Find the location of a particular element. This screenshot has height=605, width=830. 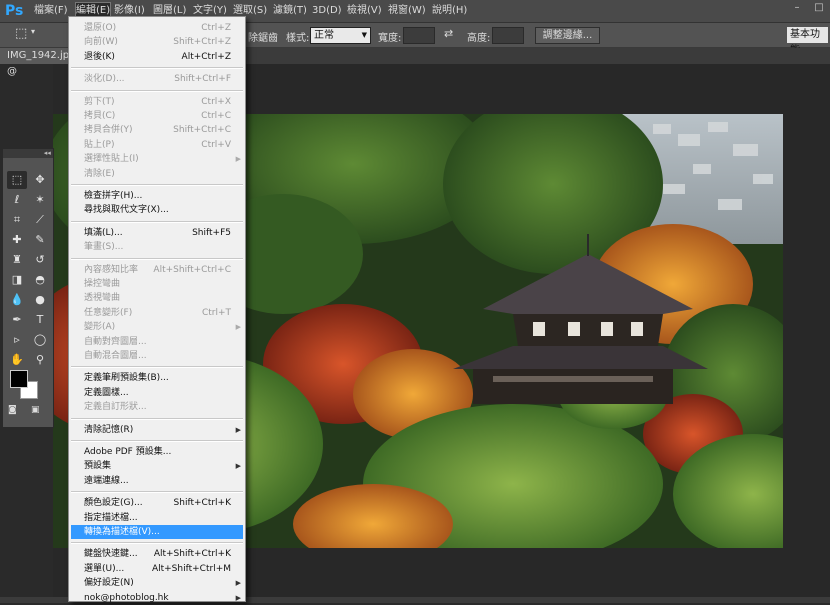

edit-menu-item: 任意變形(F) Ctrl+T is located at coordinates (157, 313).